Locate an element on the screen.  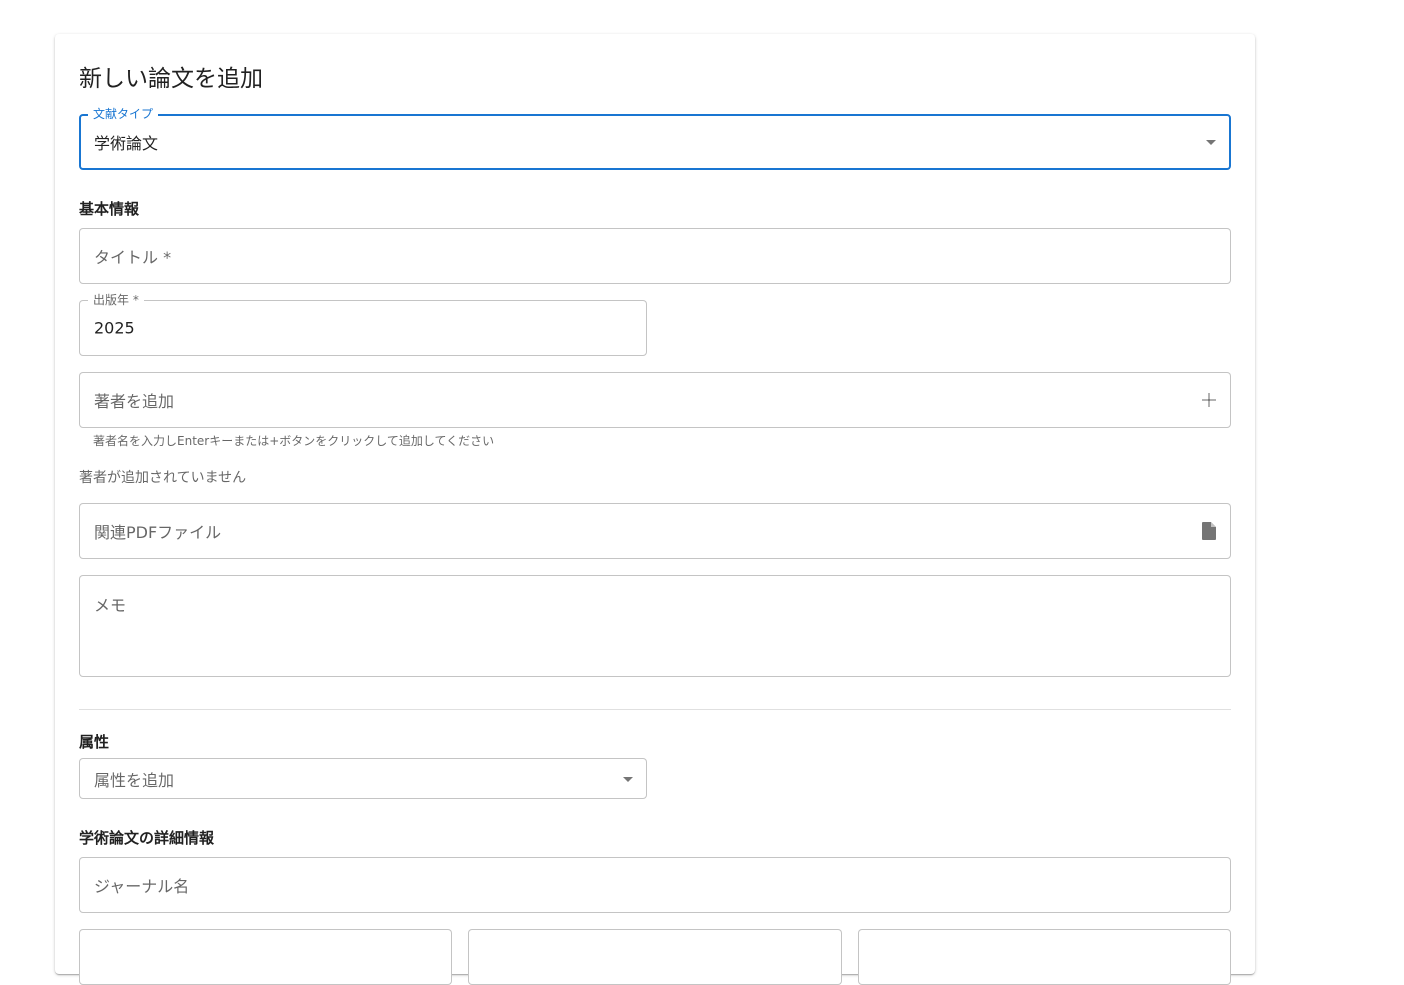
title-input: タイトル * is located at coordinates (655, 256).